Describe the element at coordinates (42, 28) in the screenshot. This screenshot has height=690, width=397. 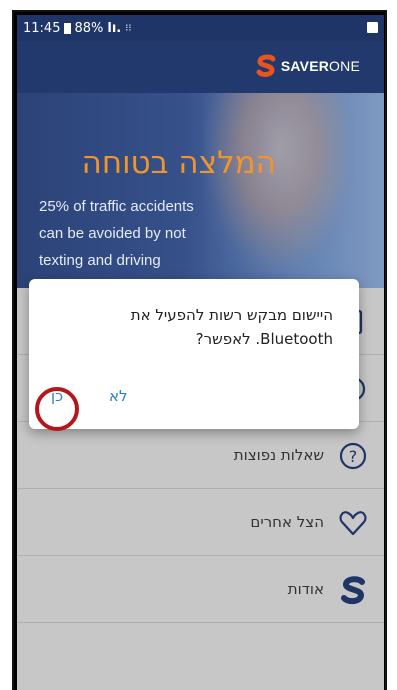
I see `status-time: 11:45` at that location.